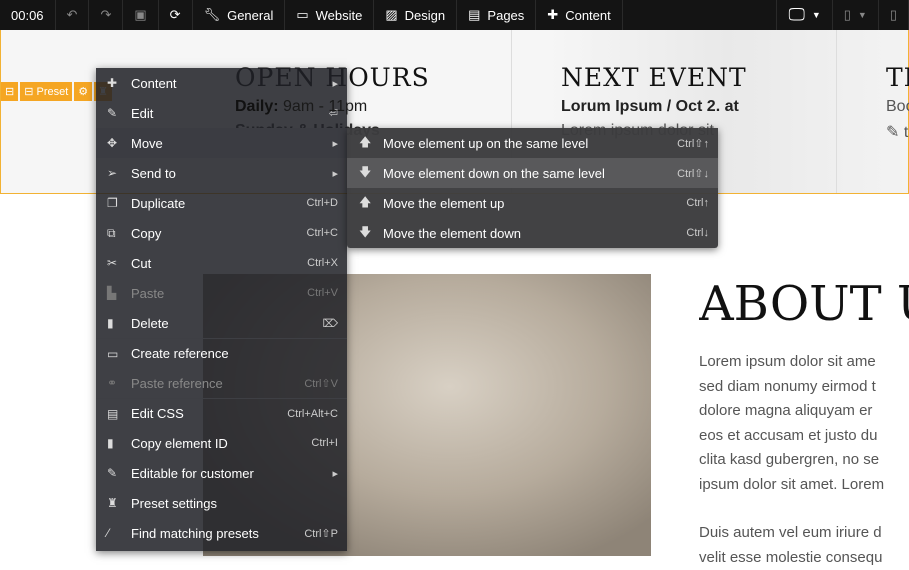 This screenshot has width=909, height=570. Describe the element at coordinates (176, 15) in the screenshot. I see `refresh-icon: ⟳` at that location.